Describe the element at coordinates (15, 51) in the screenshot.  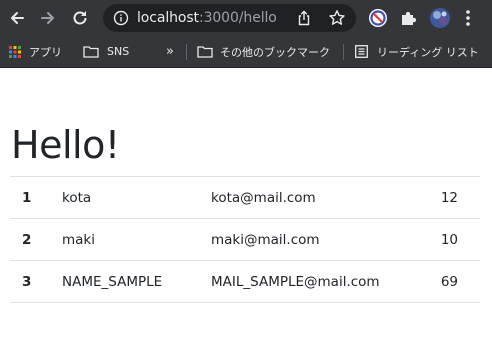
I see `apps-grid-icon` at that location.